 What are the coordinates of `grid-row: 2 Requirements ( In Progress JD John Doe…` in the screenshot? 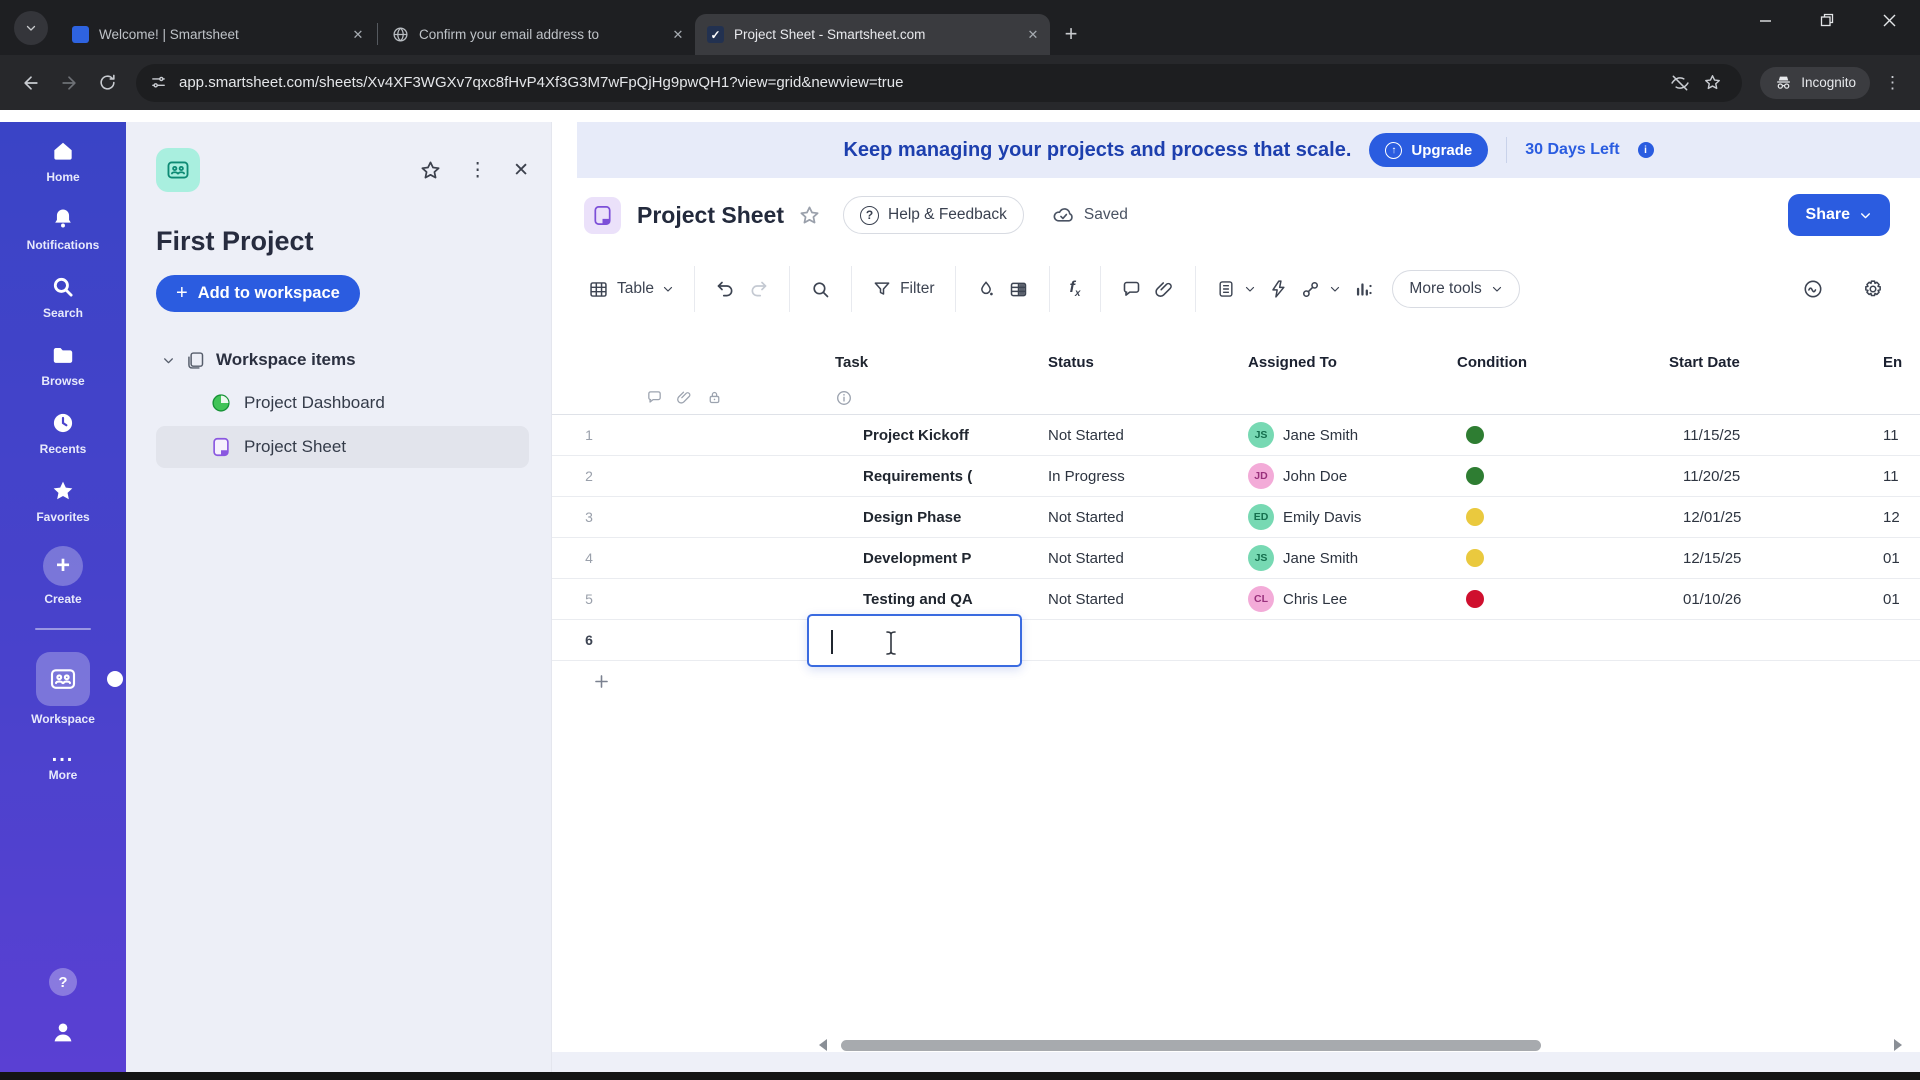 It's located at (1236, 476).